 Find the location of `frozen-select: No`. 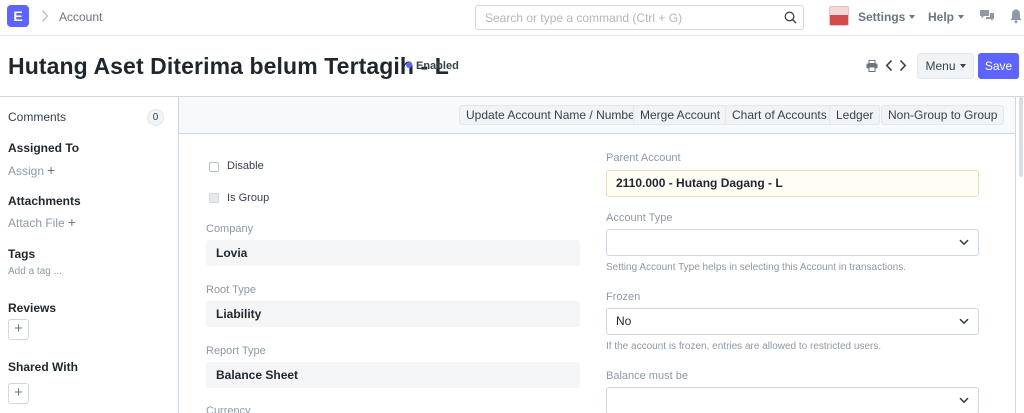

frozen-select: No is located at coordinates (792, 321).